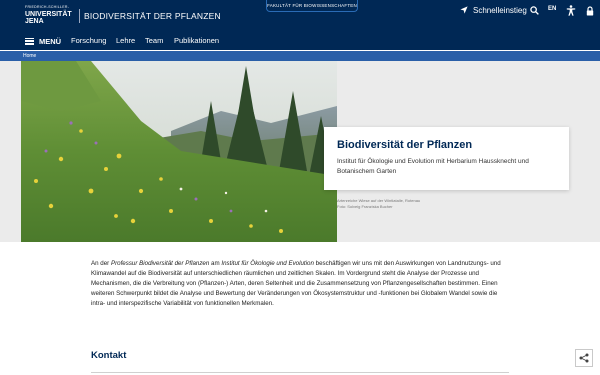 This screenshot has height=375, width=600. Describe the element at coordinates (196, 40) in the screenshot. I see `nav-item-publikationen: Publikationen` at that location.